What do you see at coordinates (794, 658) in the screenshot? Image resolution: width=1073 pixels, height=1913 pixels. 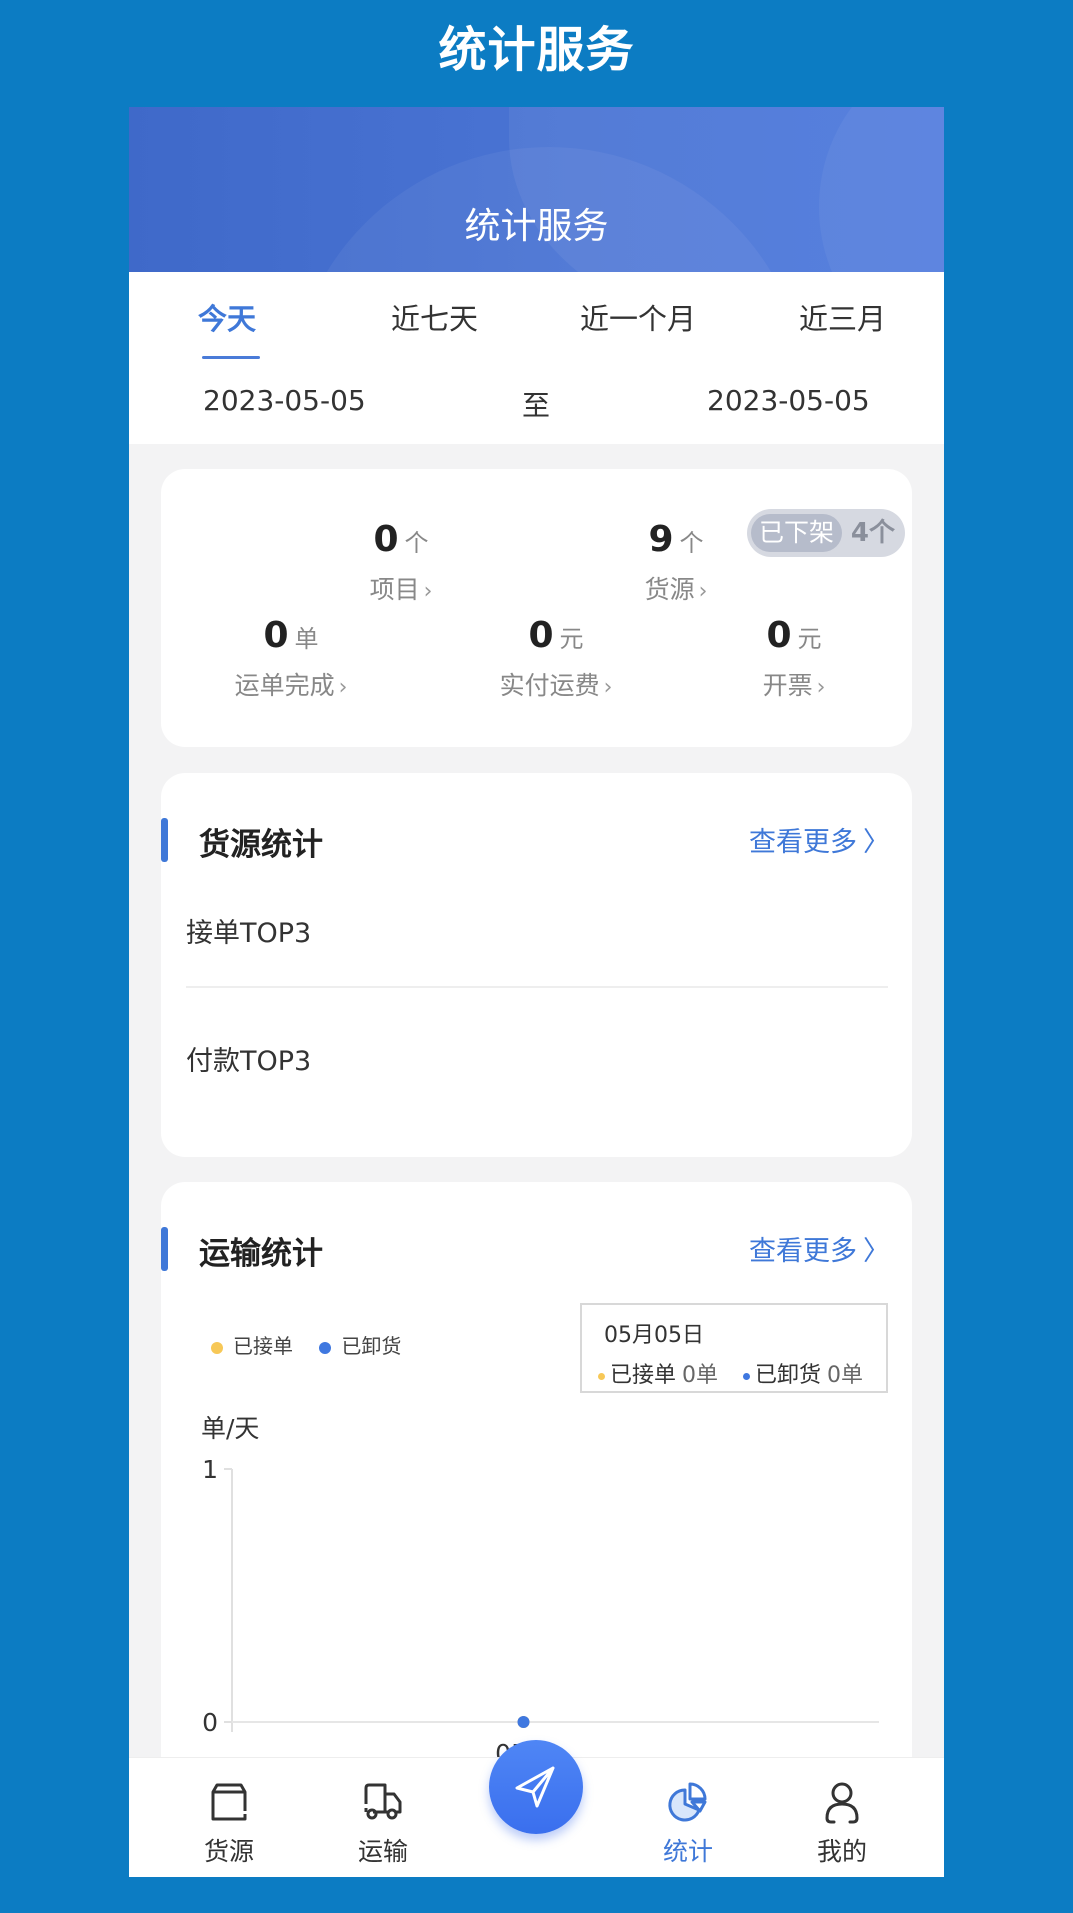 I see `stat-invoice: 0元 开票 ›` at bounding box center [794, 658].